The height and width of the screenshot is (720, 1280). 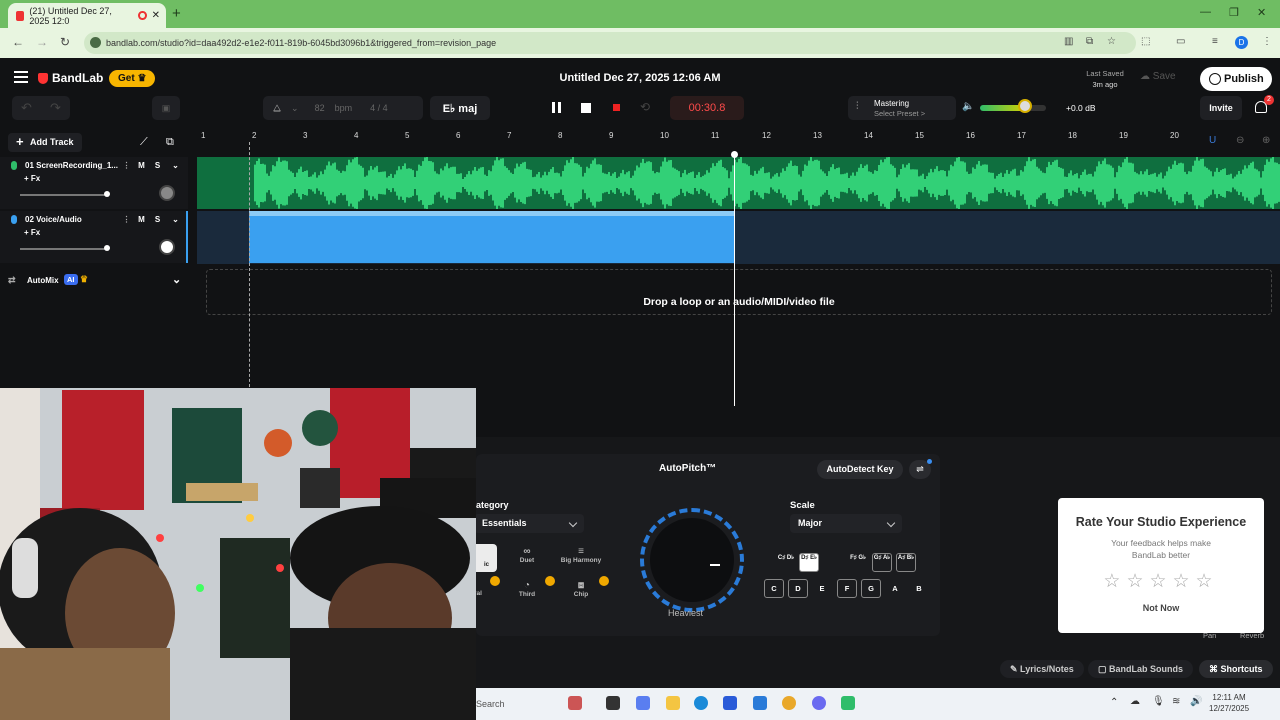 I want to click on discord-icon, so click(x=819, y=703).